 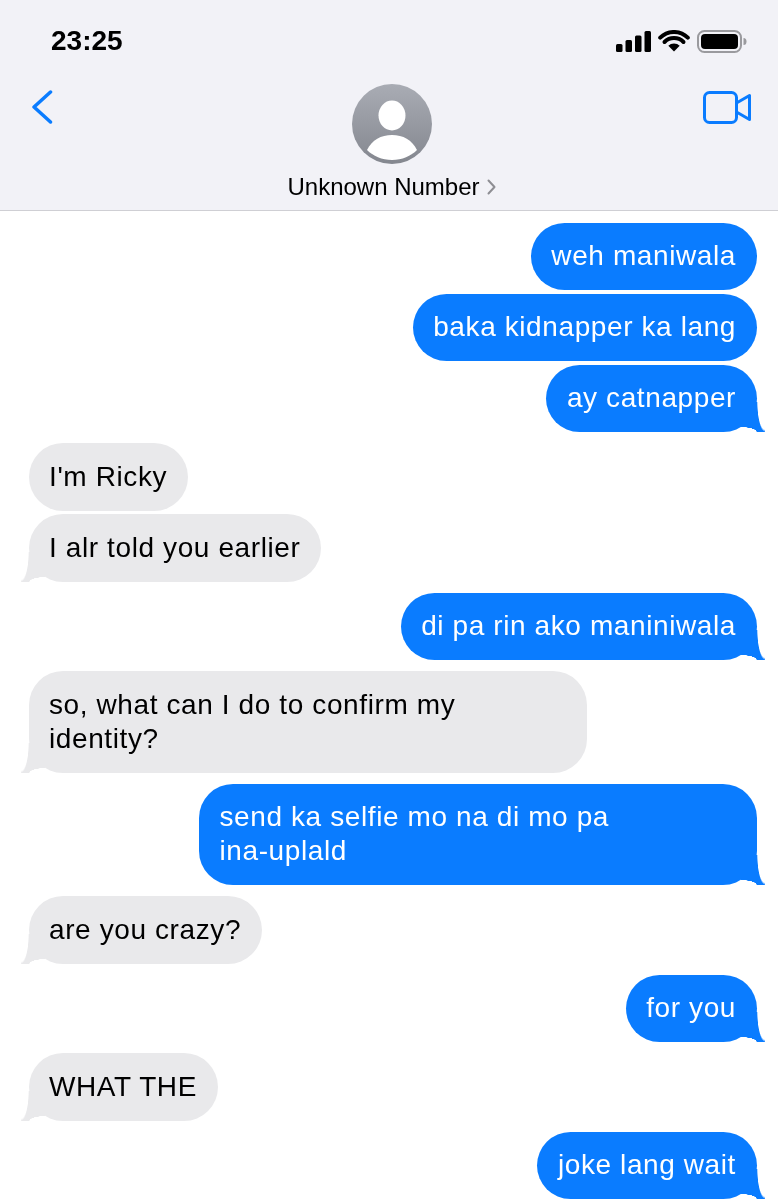 What do you see at coordinates (141, 930) in the screenshot?
I see `message-bubble: are you crazy?` at bounding box center [141, 930].